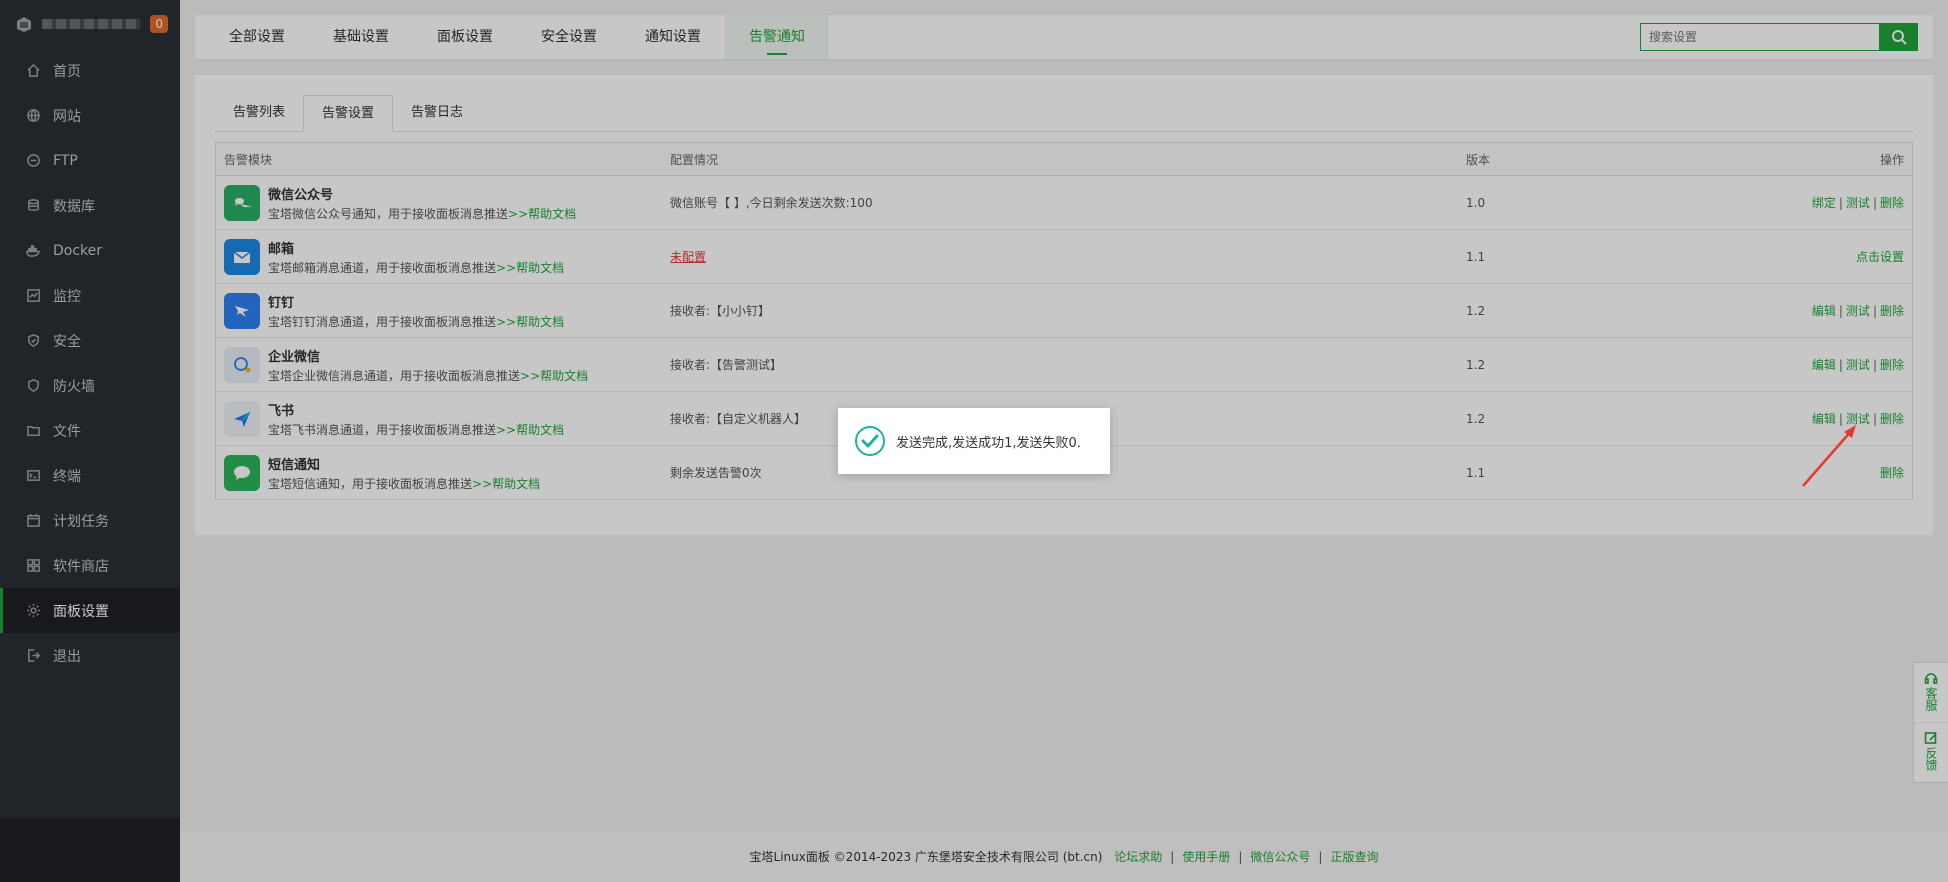 The image size is (1948, 882). What do you see at coordinates (988, 443) in the screenshot?
I see `toast-text: 发送完成,发送成功1,发送失败0.` at bounding box center [988, 443].